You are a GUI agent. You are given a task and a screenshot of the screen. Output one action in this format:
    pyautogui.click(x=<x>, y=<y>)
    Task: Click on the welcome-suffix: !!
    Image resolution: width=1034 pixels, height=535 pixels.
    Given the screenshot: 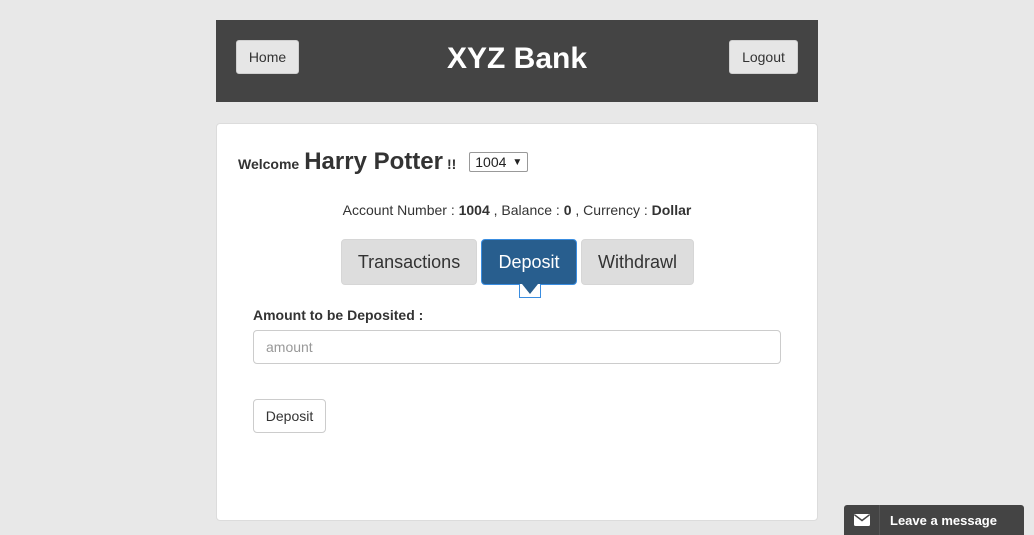 What is the action you would take?
    pyautogui.click(x=451, y=164)
    